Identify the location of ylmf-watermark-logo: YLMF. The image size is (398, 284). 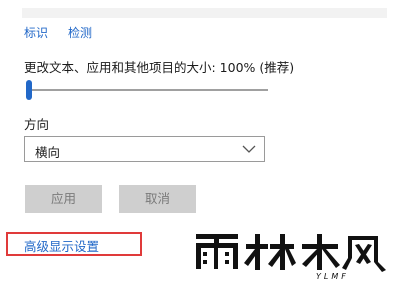
(291, 257).